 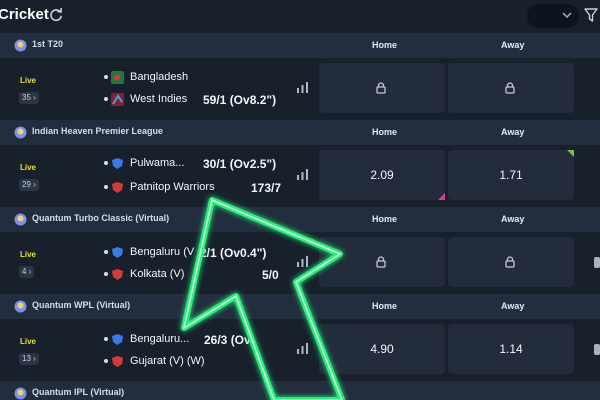 I want to click on market-count-badge: 35 ›, so click(x=29, y=98).